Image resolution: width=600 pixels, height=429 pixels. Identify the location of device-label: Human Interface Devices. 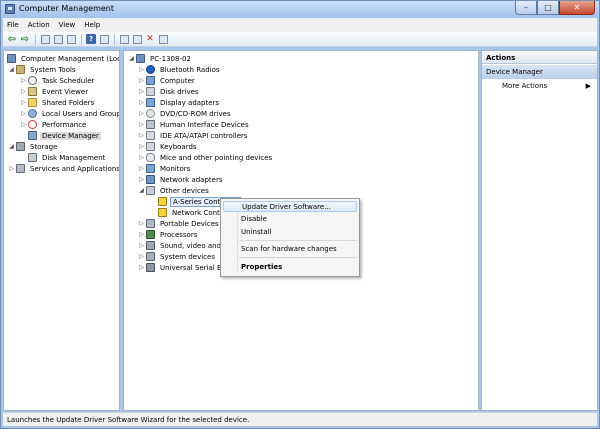
(204, 124).